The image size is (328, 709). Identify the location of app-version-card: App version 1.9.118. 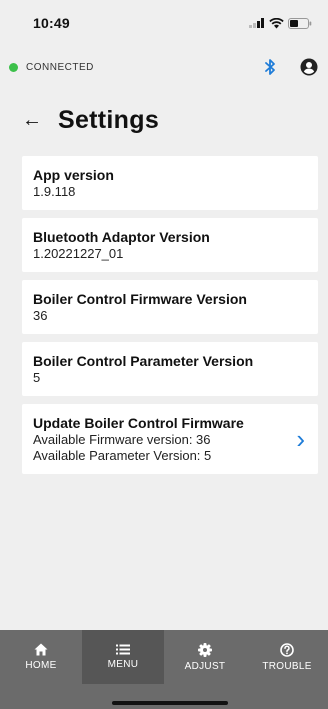
(170, 183).